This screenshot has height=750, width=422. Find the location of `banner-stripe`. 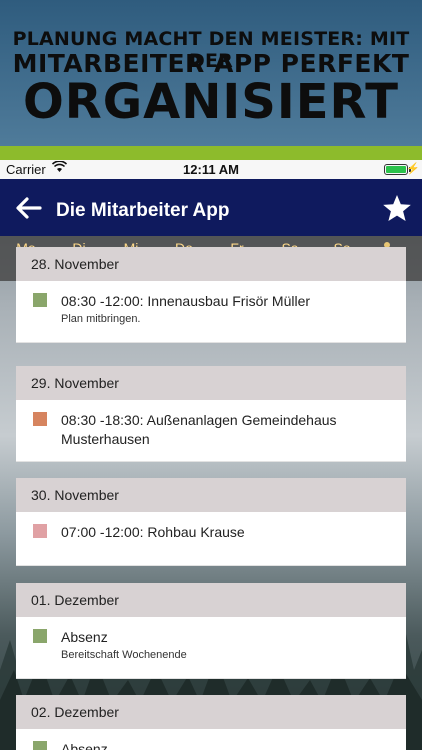

banner-stripe is located at coordinates (211, 153).